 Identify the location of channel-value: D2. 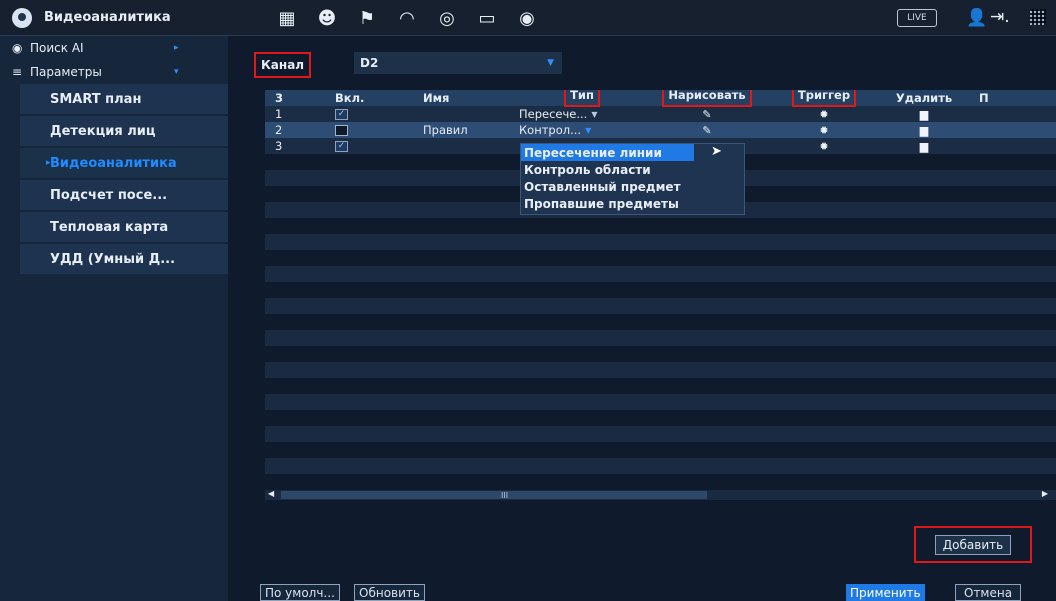
(369, 63).